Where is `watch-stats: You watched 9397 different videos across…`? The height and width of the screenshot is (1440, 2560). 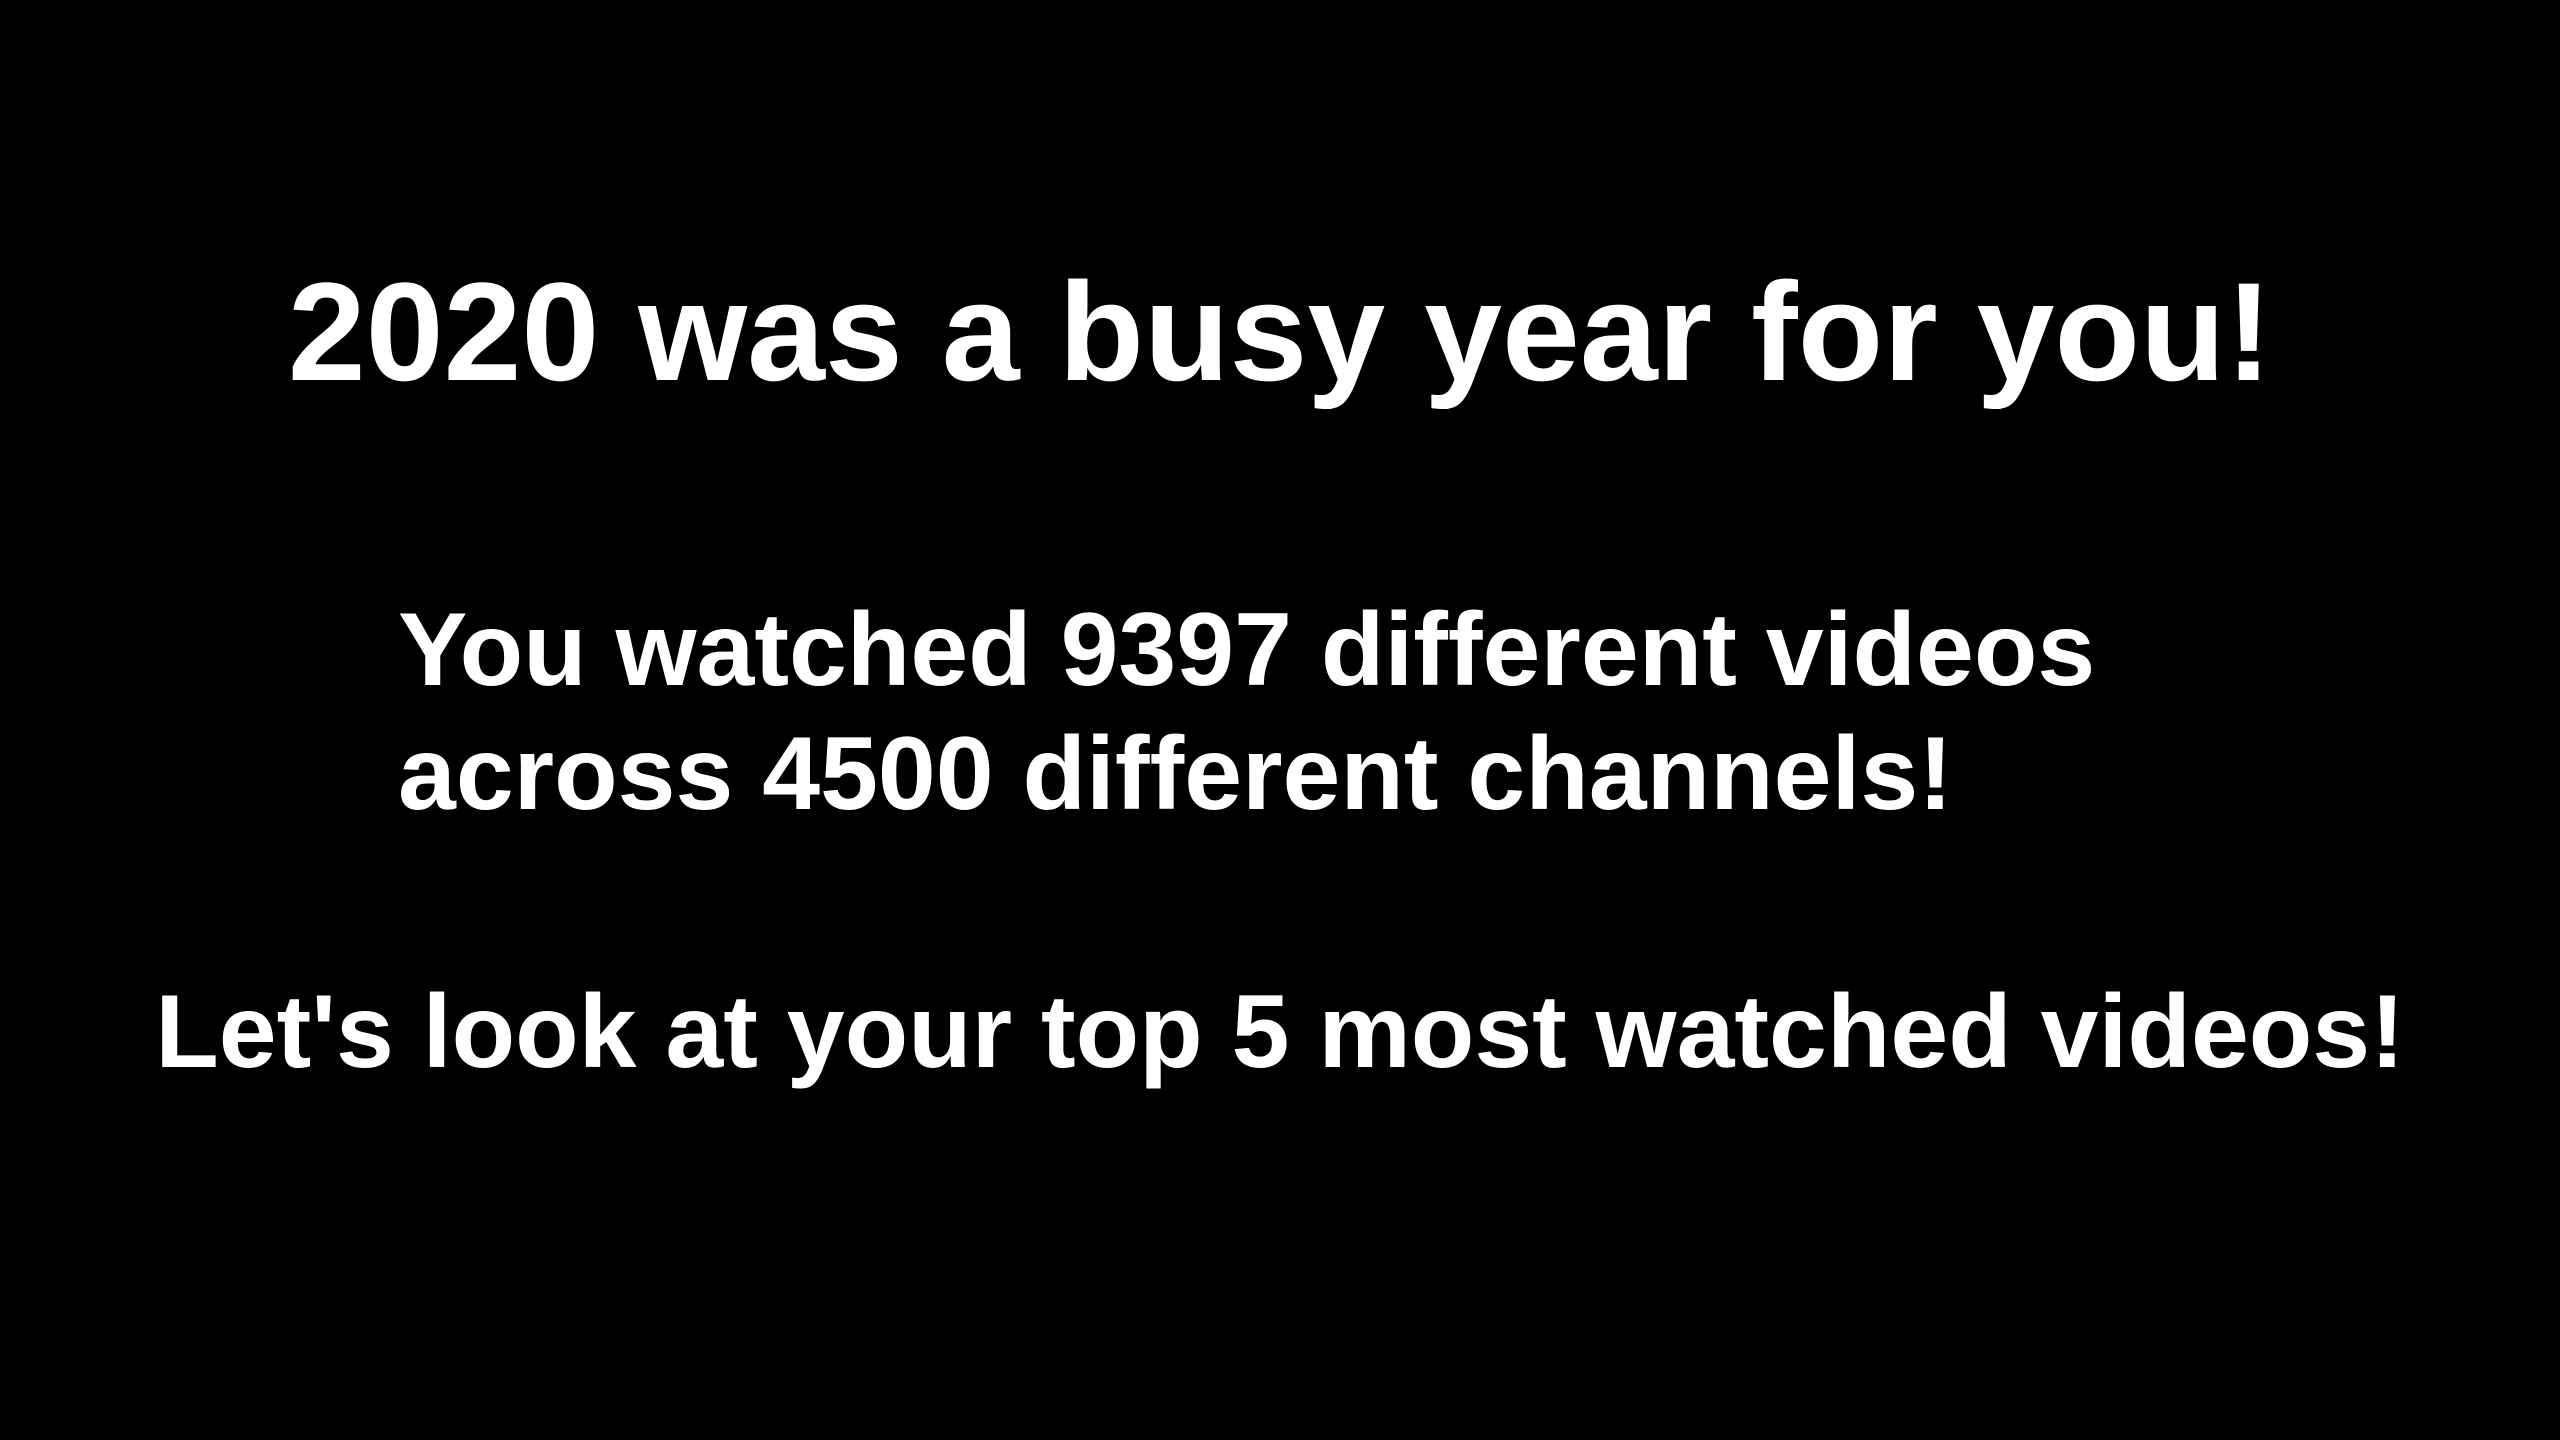 watch-stats: You watched 9397 different videos across… is located at coordinates (1246, 712).